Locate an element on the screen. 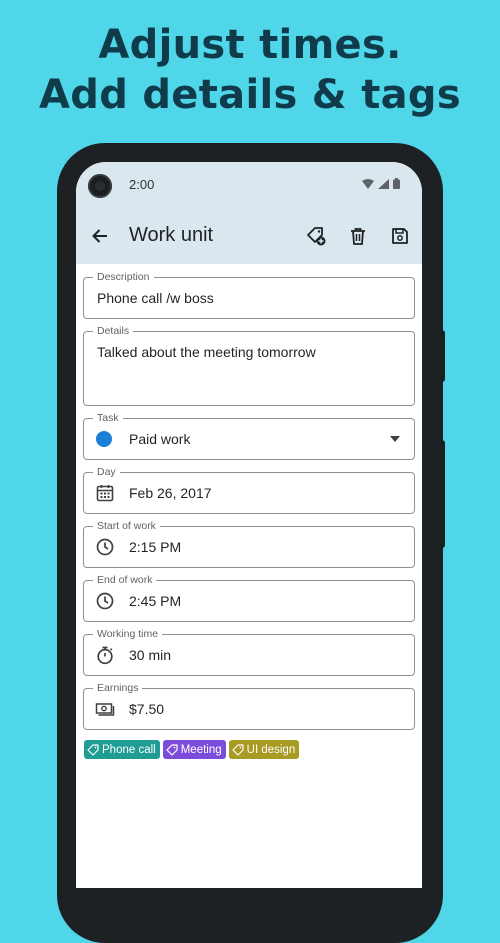 The image size is (500, 943). phone-side-button-bottom is located at coordinates (443, 494).